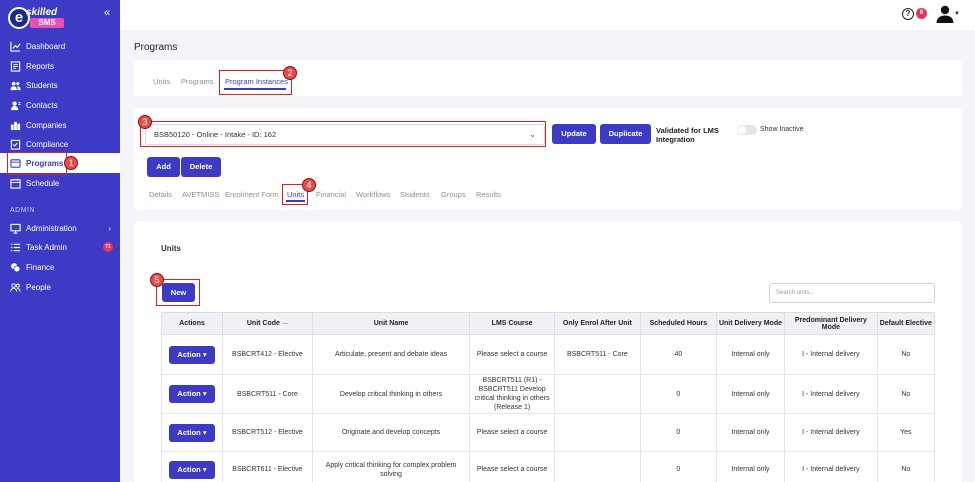 This screenshot has width=975, height=482. What do you see at coordinates (284, 324) in the screenshot?
I see `sort-icon: —` at bounding box center [284, 324].